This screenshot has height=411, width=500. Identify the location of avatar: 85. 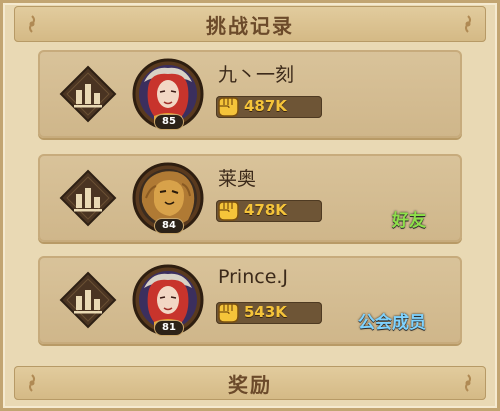
(168, 94).